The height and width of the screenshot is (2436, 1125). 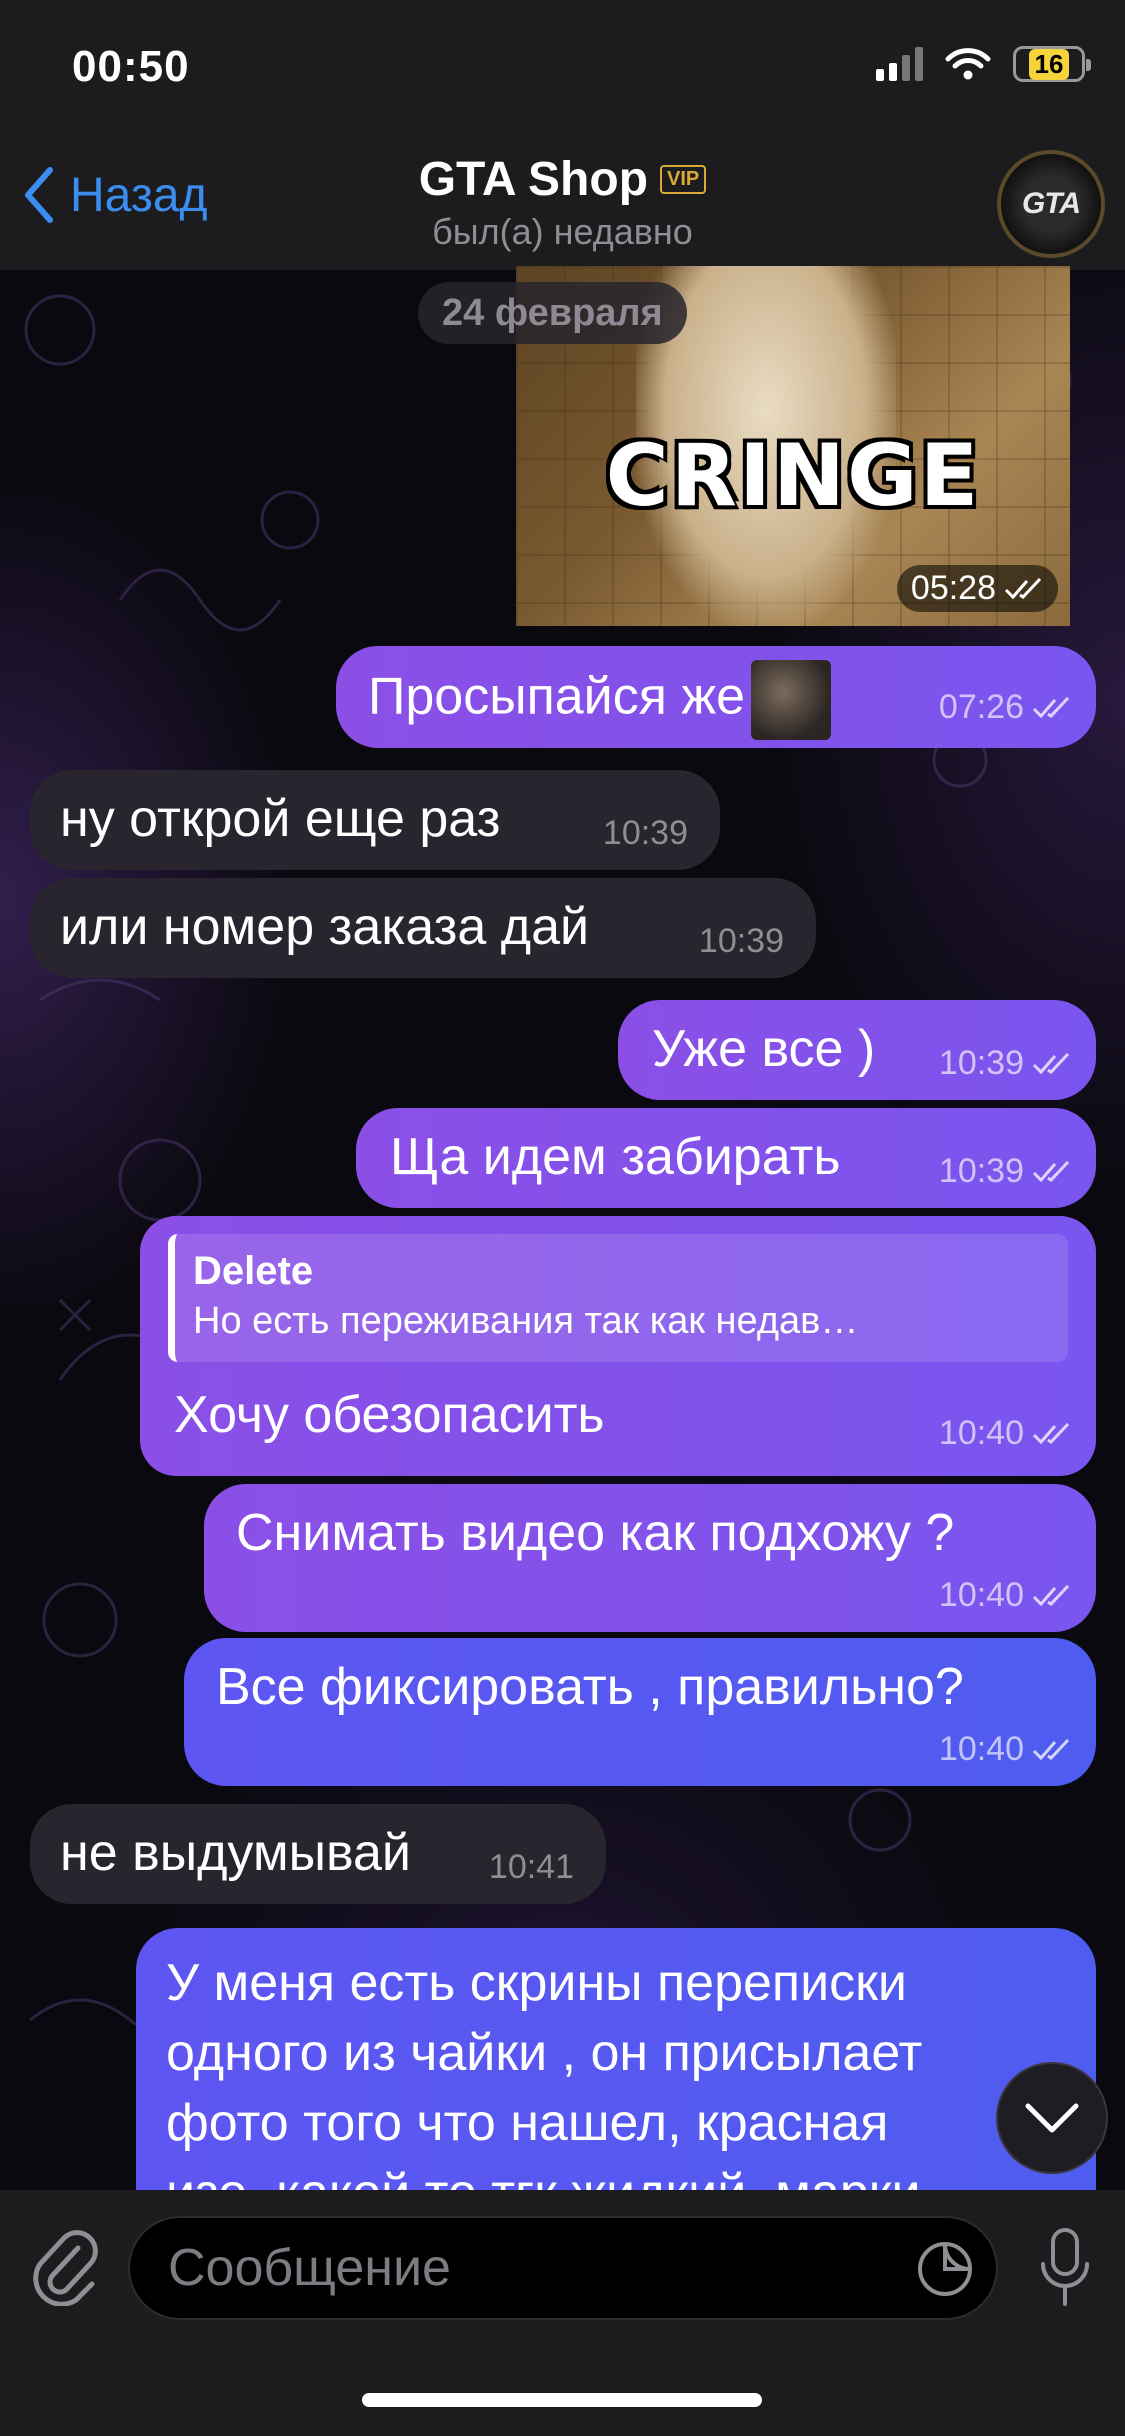 What do you see at coordinates (253, 1271) in the screenshot?
I see `reply-author: Delete` at bounding box center [253, 1271].